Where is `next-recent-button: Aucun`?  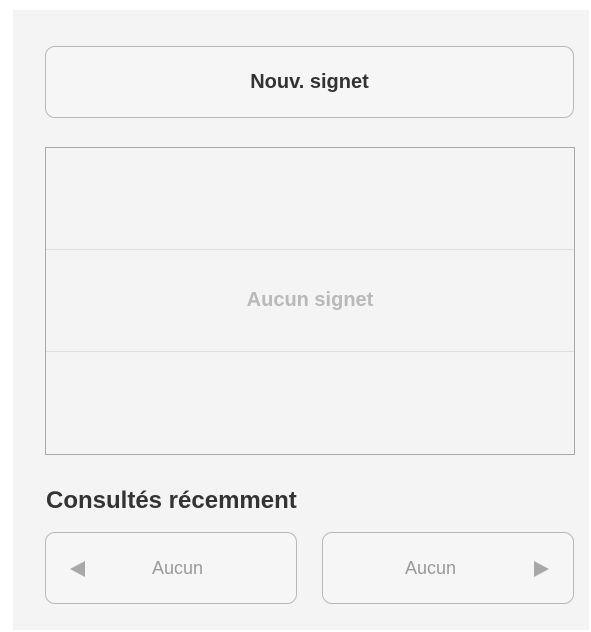
next-recent-button: Aucun is located at coordinates (448, 568).